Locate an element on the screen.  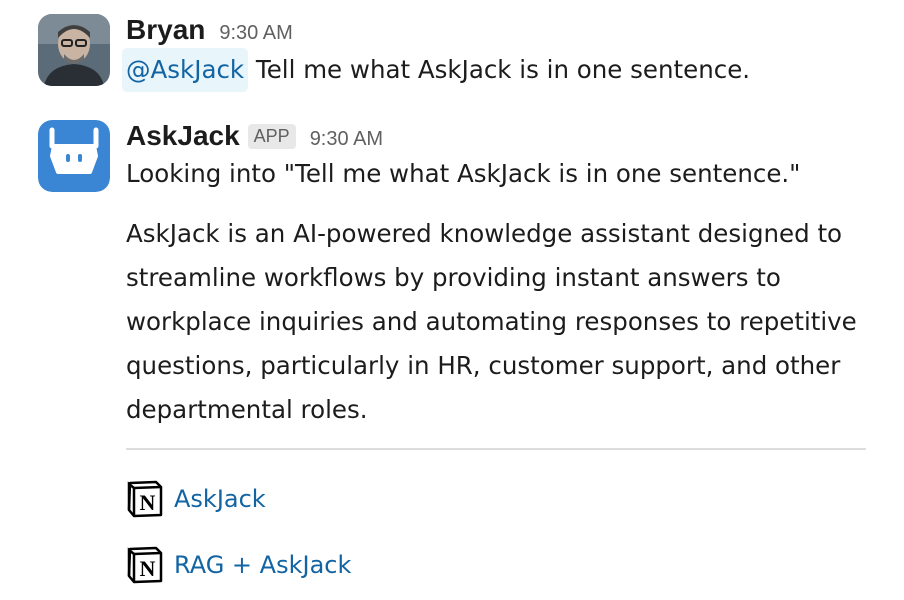
source-link-label: AskJack is located at coordinates (220, 499).